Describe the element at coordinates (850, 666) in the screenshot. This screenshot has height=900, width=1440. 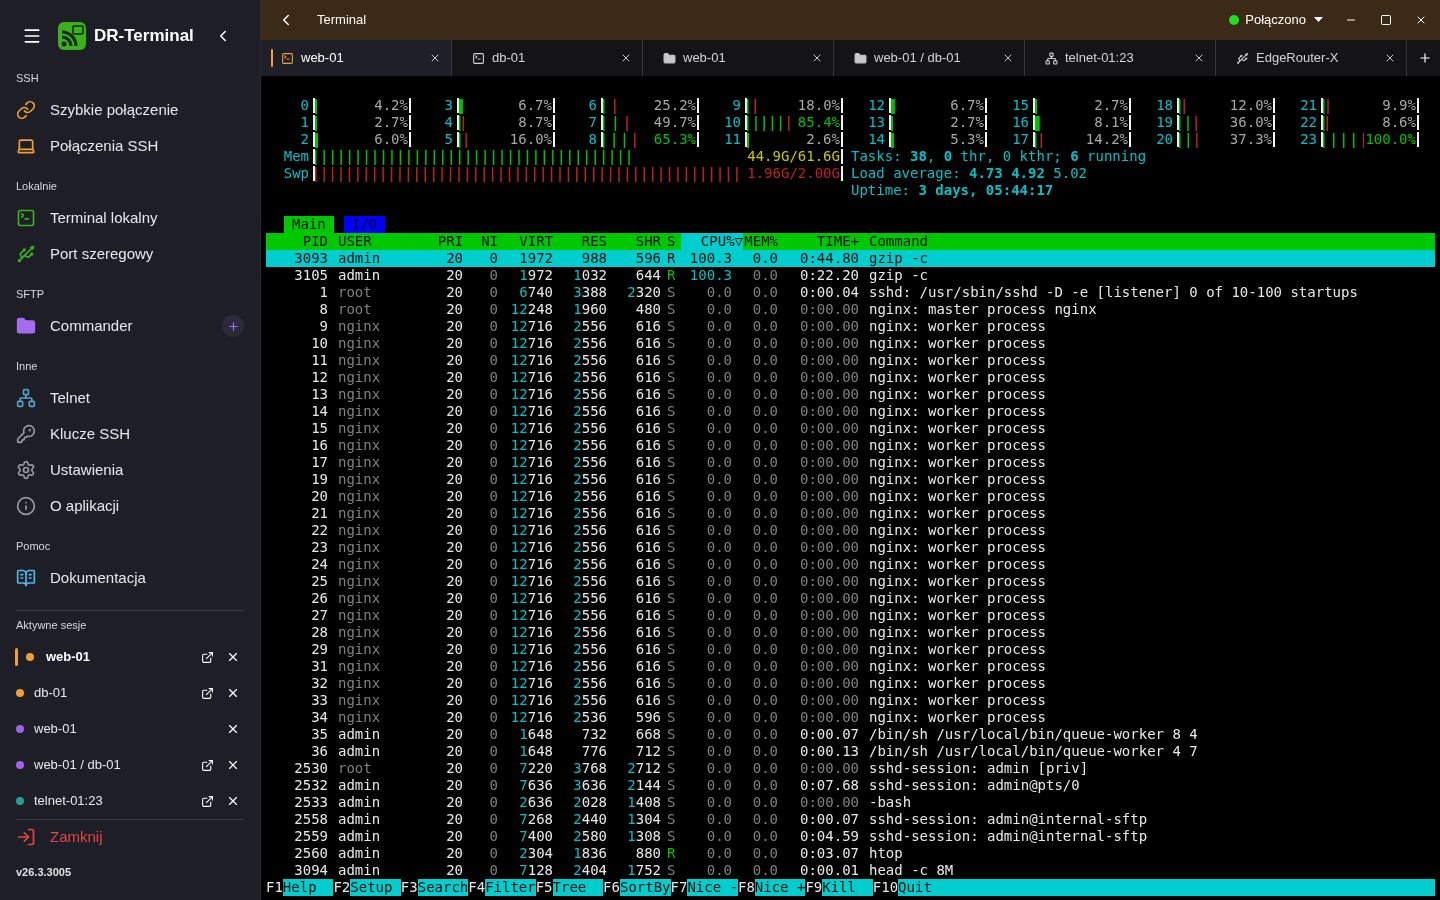
I see `table-row: 31 nginx 20 0 12716 2556 616 S 0.0 0.0 0:00.00 nginx: worker process` at that location.